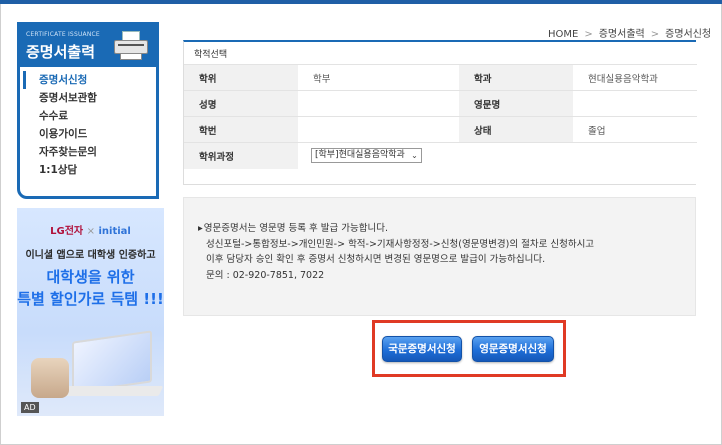 Image resolution: width=722 pixels, height=445 pixels. Describe the element at coordinates (513, 349) in the screenshot. I see `english-certificate-button: 영문증명서신청` at that location.